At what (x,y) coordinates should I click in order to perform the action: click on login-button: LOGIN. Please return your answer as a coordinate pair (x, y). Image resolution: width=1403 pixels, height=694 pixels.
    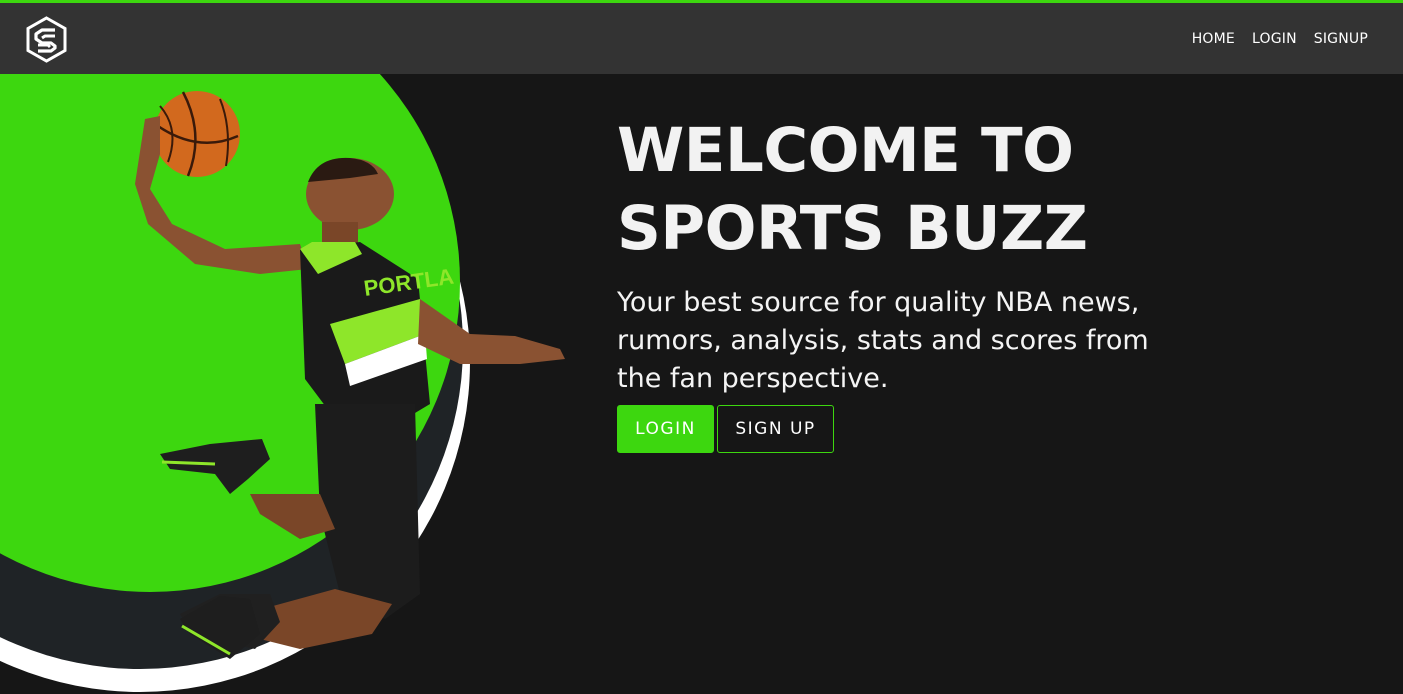
    Looking at the image, I should click on (665, 429).